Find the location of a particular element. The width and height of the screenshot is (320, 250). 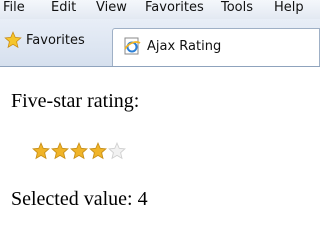

tab-title: Ajax Rating is located at coordinates (184, 46).